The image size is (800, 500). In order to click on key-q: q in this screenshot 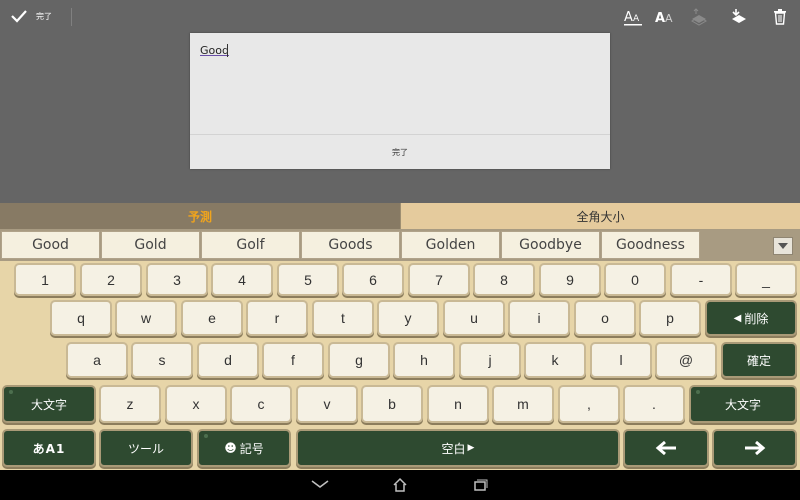, I will do `click(81, 318)`.